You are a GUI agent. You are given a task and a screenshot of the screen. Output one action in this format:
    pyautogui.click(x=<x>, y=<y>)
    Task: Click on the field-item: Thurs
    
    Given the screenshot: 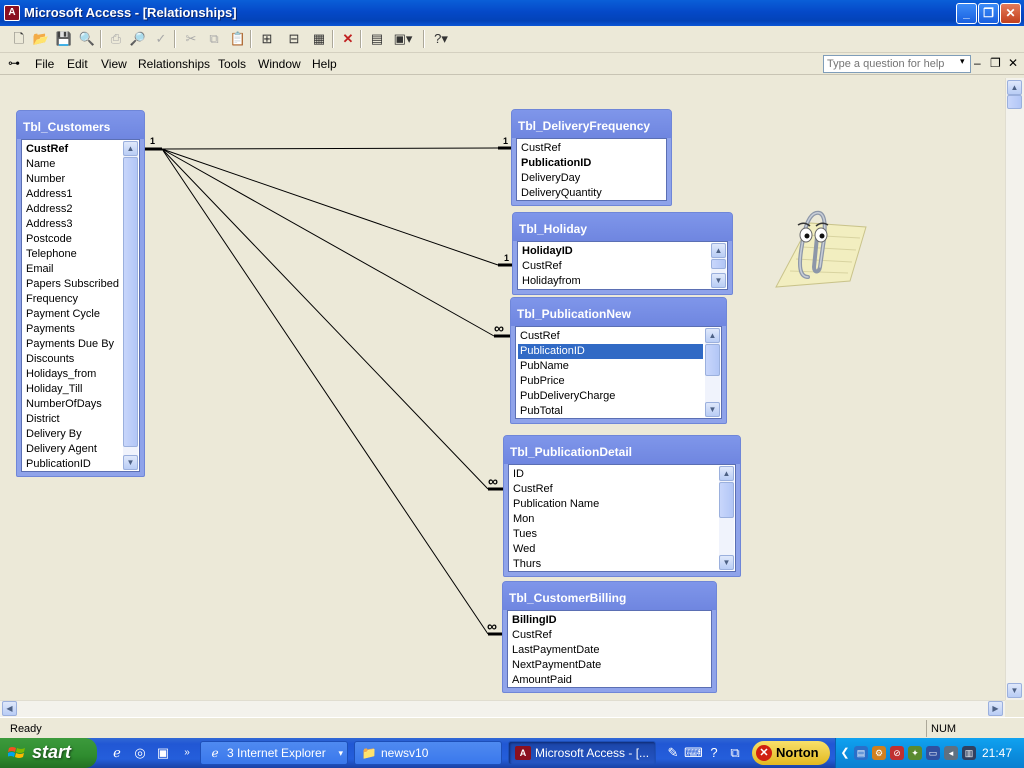 What is the action you would take?
    pyautogui.click(x=614, y=564)
    